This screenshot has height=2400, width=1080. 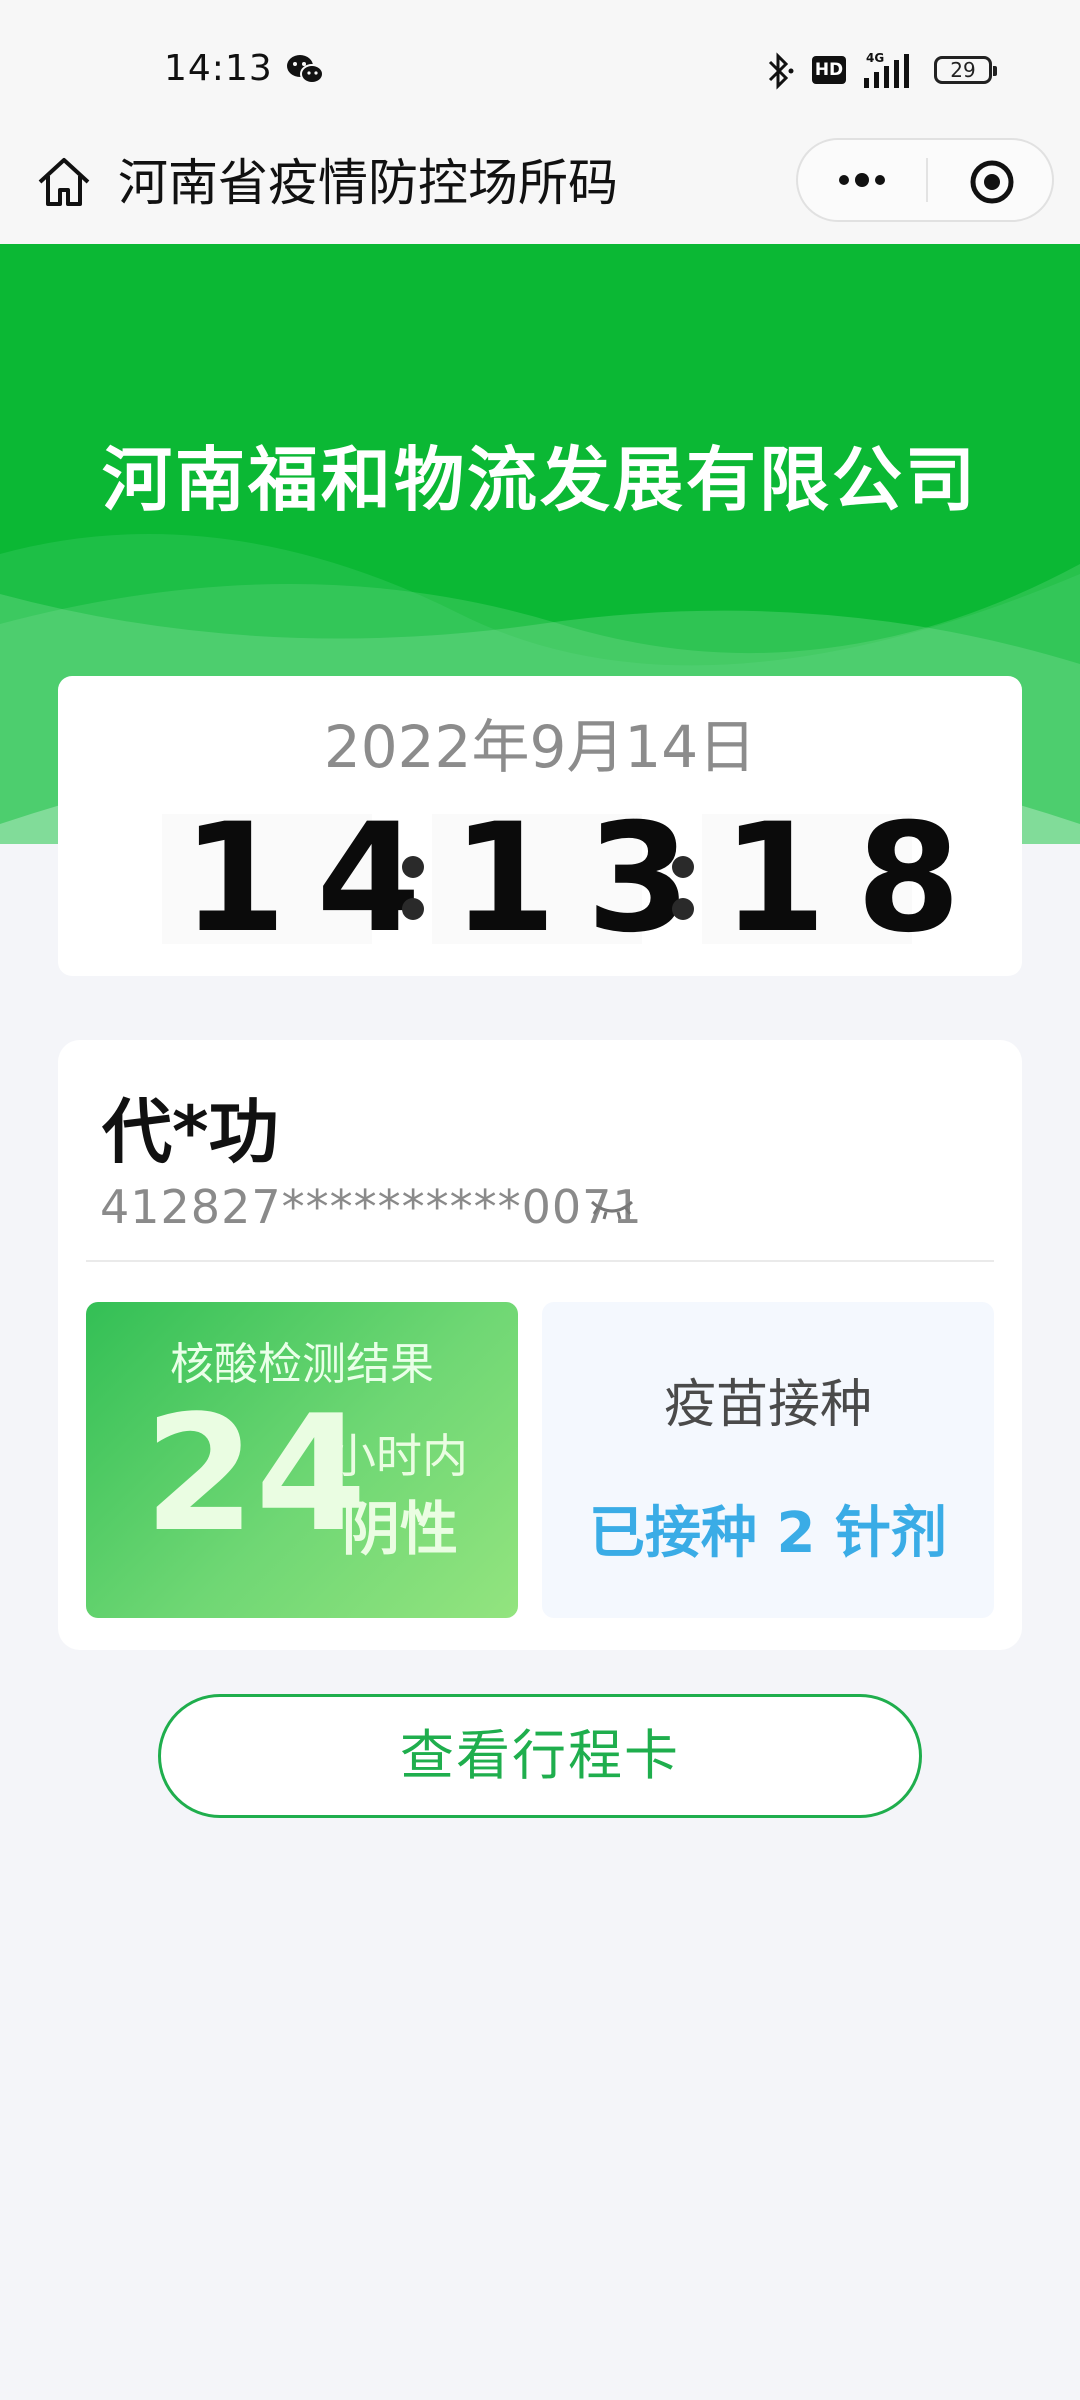 I want to click on wechat-icon, so click(x=305, y=69).